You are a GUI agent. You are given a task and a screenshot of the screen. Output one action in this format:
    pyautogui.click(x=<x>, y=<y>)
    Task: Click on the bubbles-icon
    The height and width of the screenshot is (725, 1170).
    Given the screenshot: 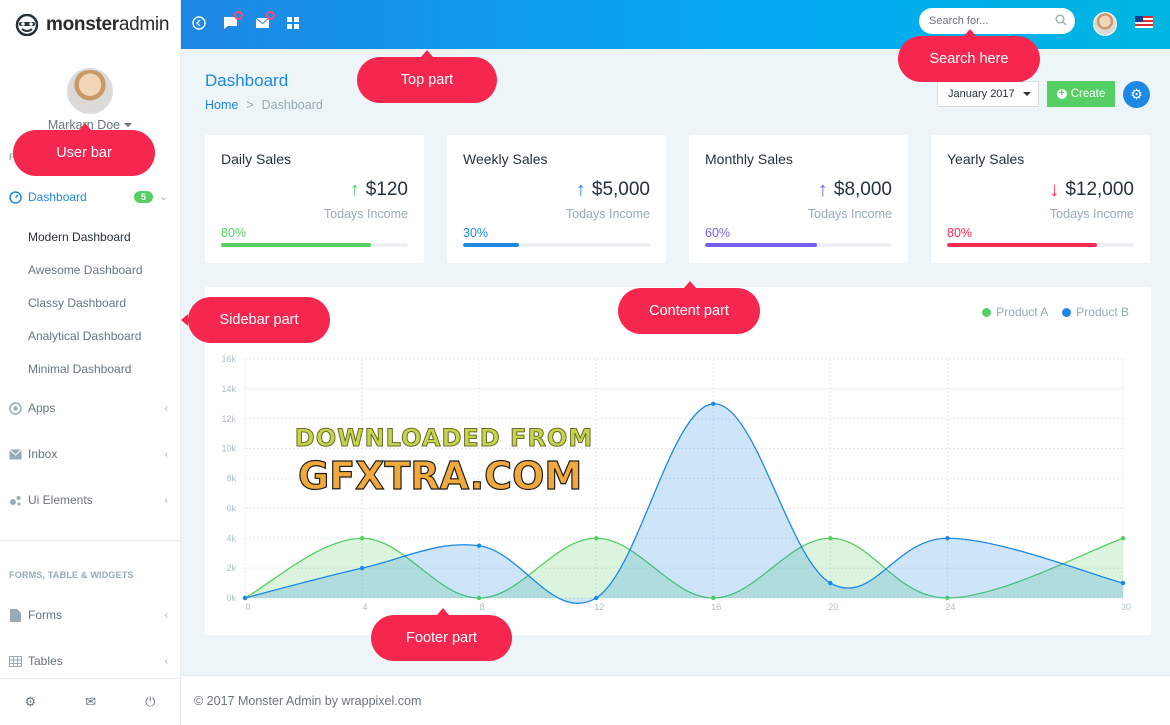 What is the action you would take?
    pyautogui.click(x=15, y=500)
    